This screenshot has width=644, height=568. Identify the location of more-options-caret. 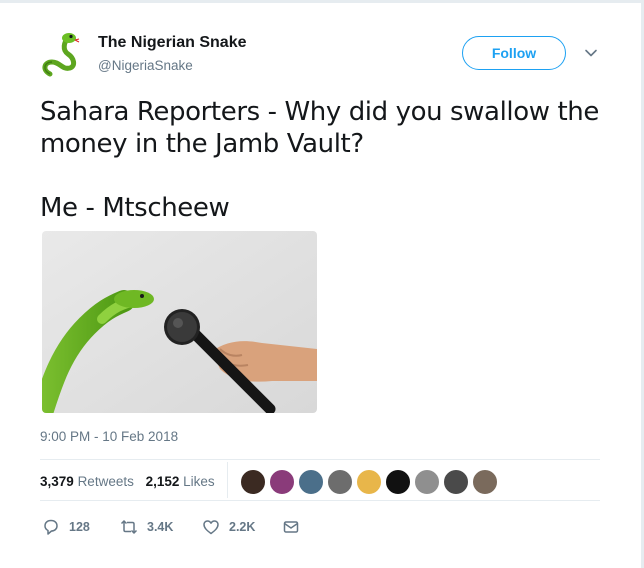
(591, 53).